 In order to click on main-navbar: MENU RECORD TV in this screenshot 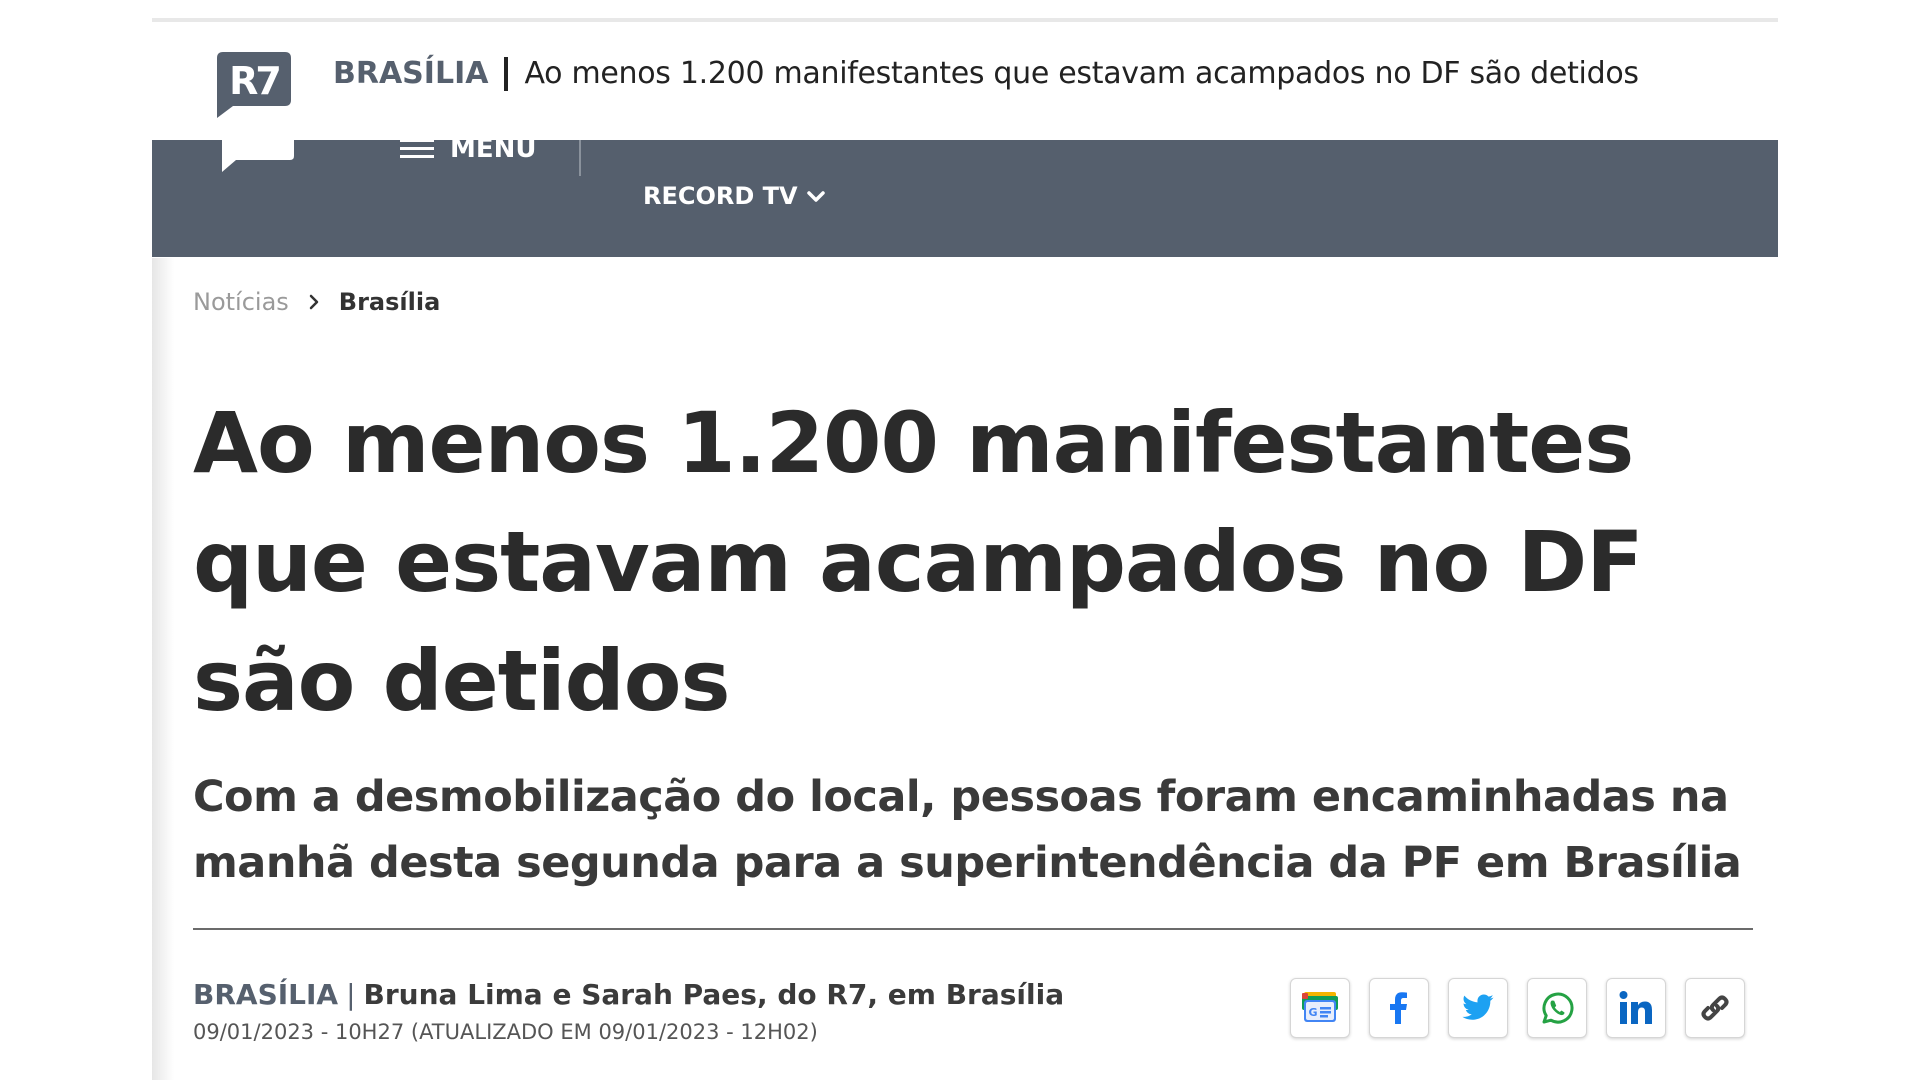, I will do `click(965, 198)`.